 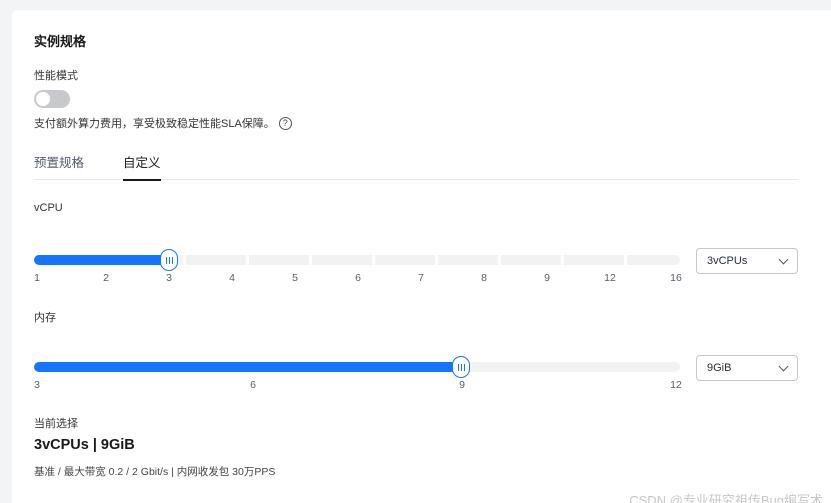 What do you see at coordinates (719, 368) in the screenshot?
I see `memory-select-value: 9GiB` at bounding box center [719, 368].